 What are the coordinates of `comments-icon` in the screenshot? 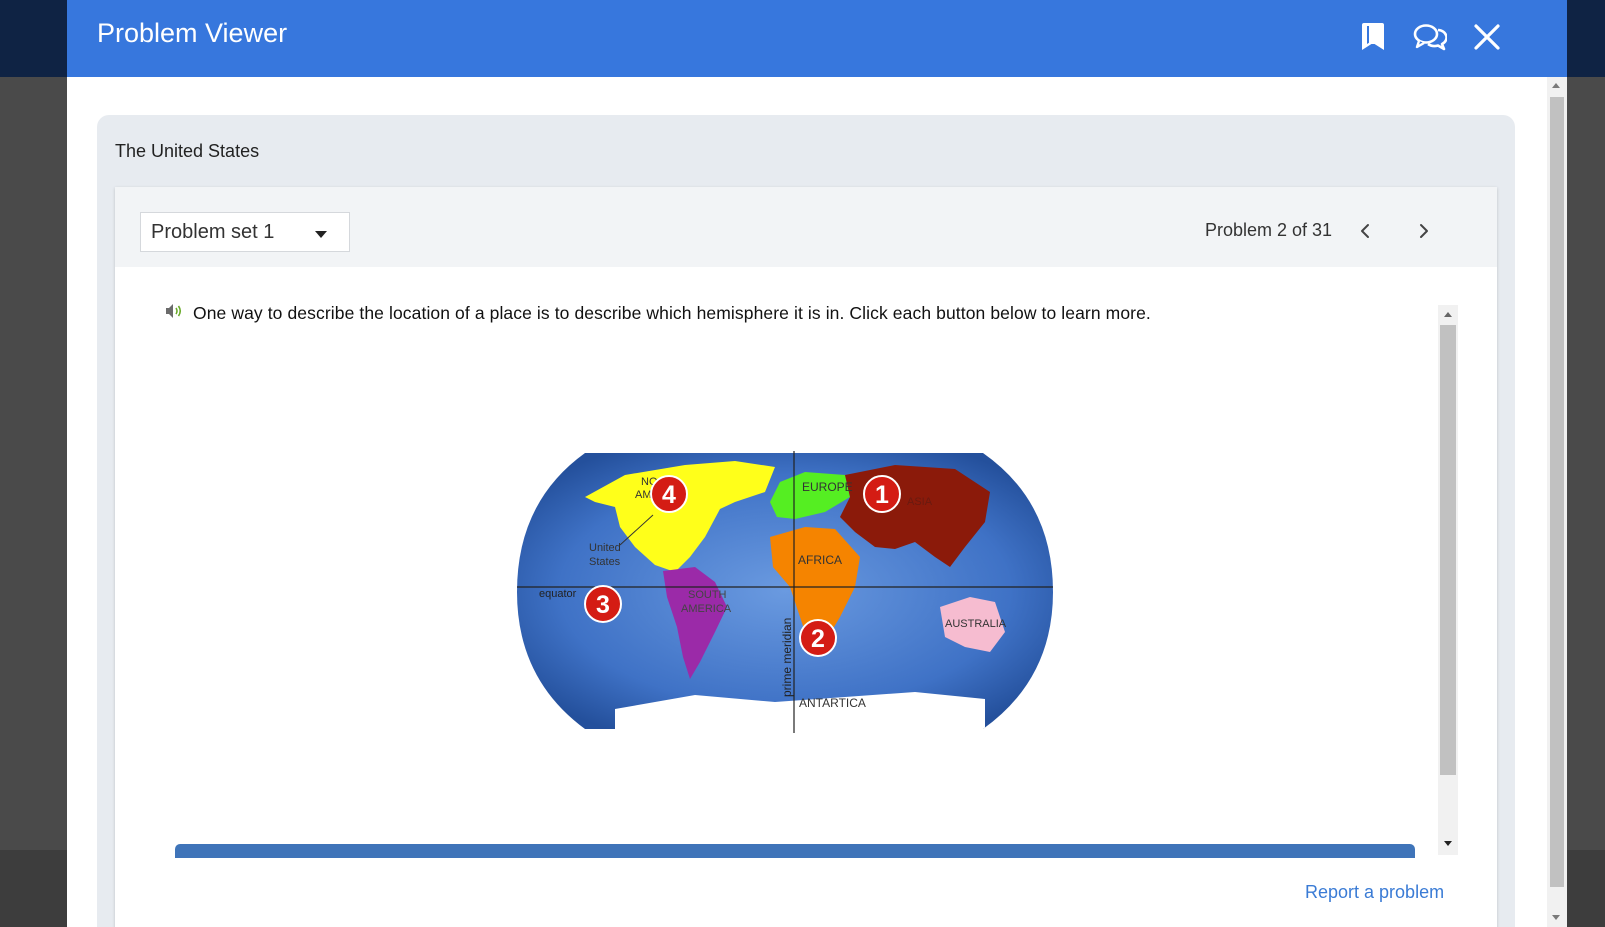 It's located at (1430, 37).